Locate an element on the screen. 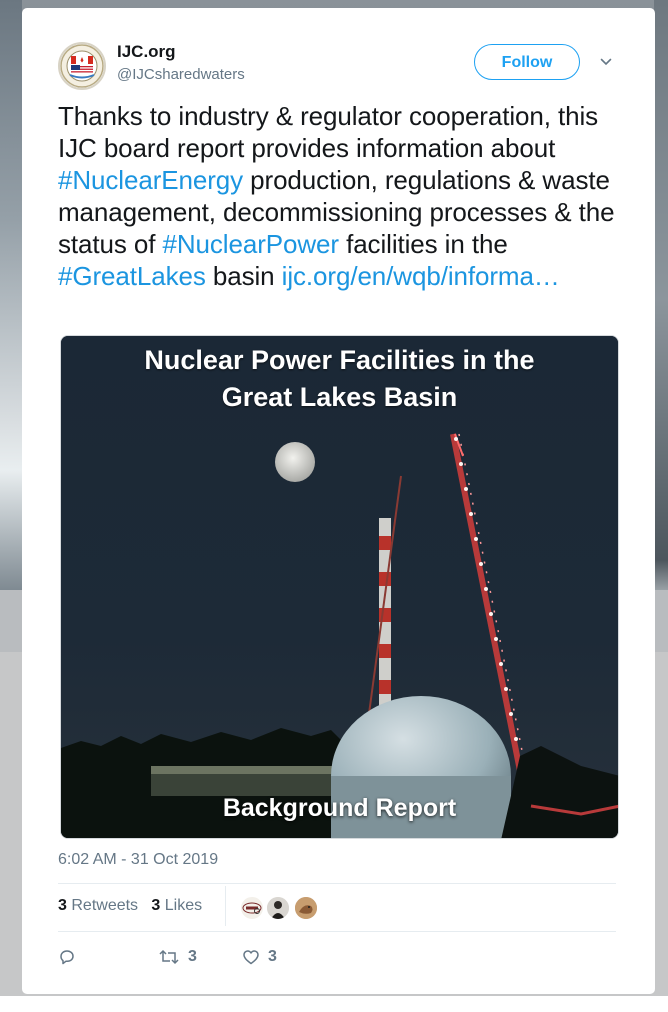 The width and height of the screenshot is (668, 1012). media-subtitle: Background Report is located at coordinates (339, 808).